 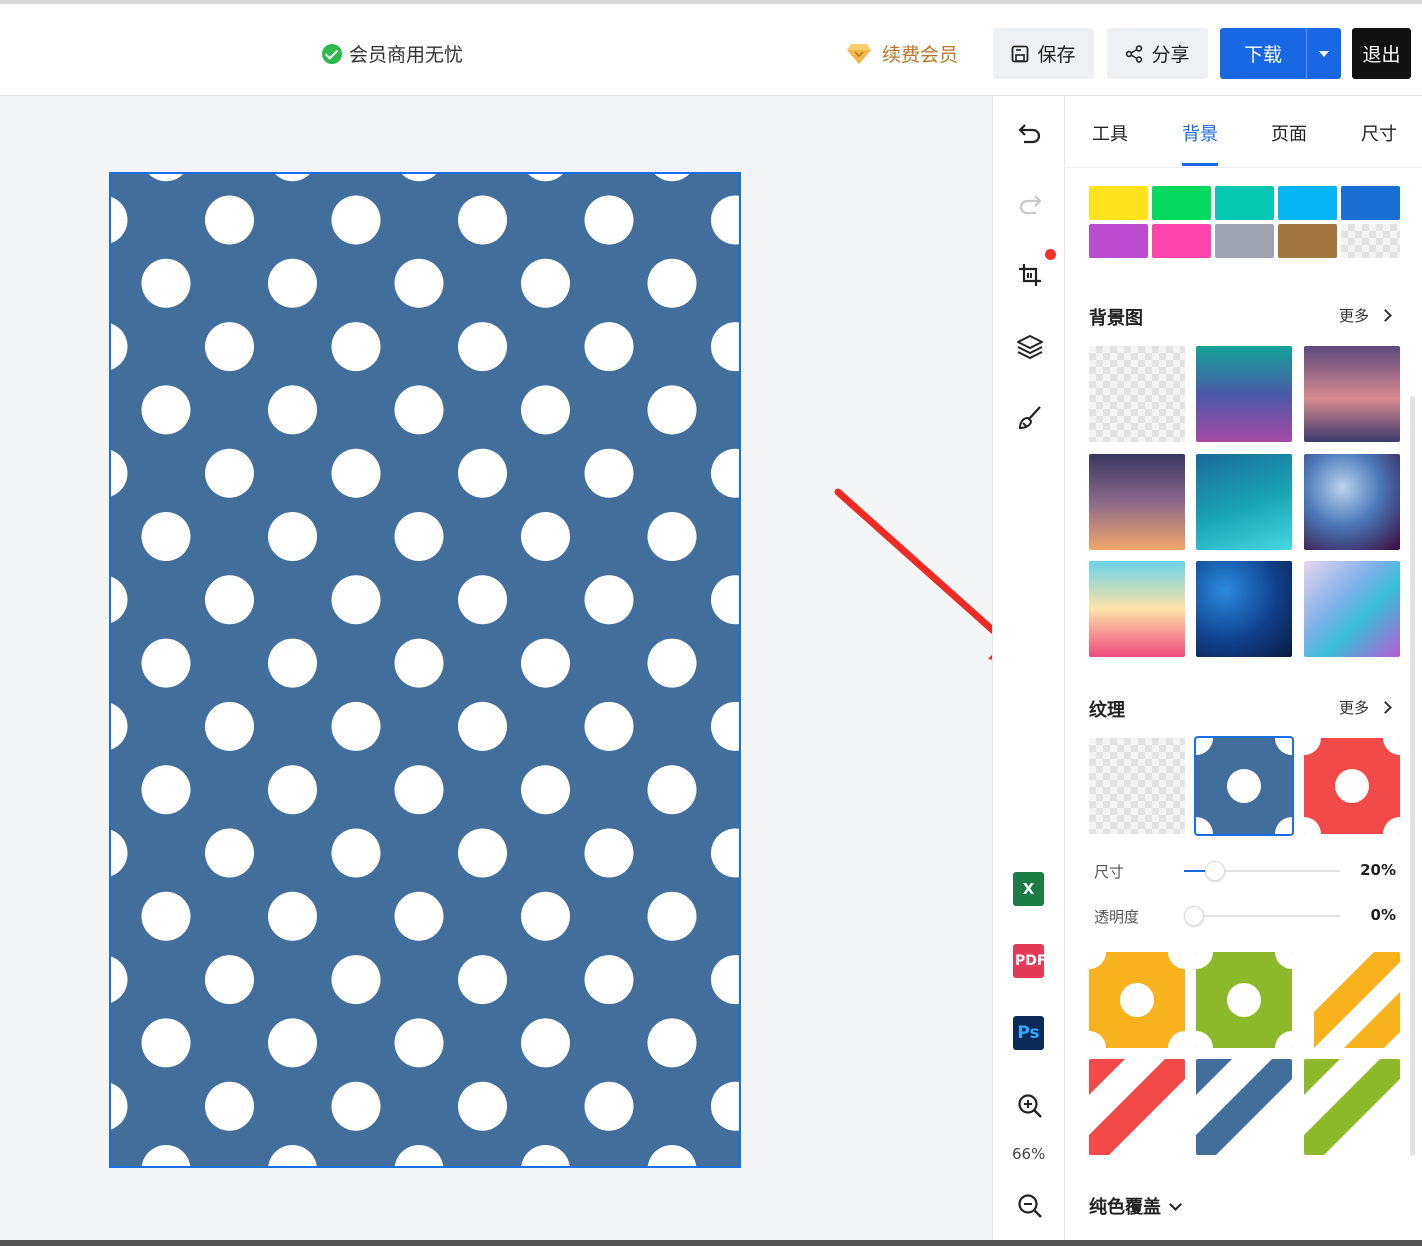 What do you see at coordinates (1050, 254) in the screenshot?
I see `notification-dot` at bounding box center [1050, 254].